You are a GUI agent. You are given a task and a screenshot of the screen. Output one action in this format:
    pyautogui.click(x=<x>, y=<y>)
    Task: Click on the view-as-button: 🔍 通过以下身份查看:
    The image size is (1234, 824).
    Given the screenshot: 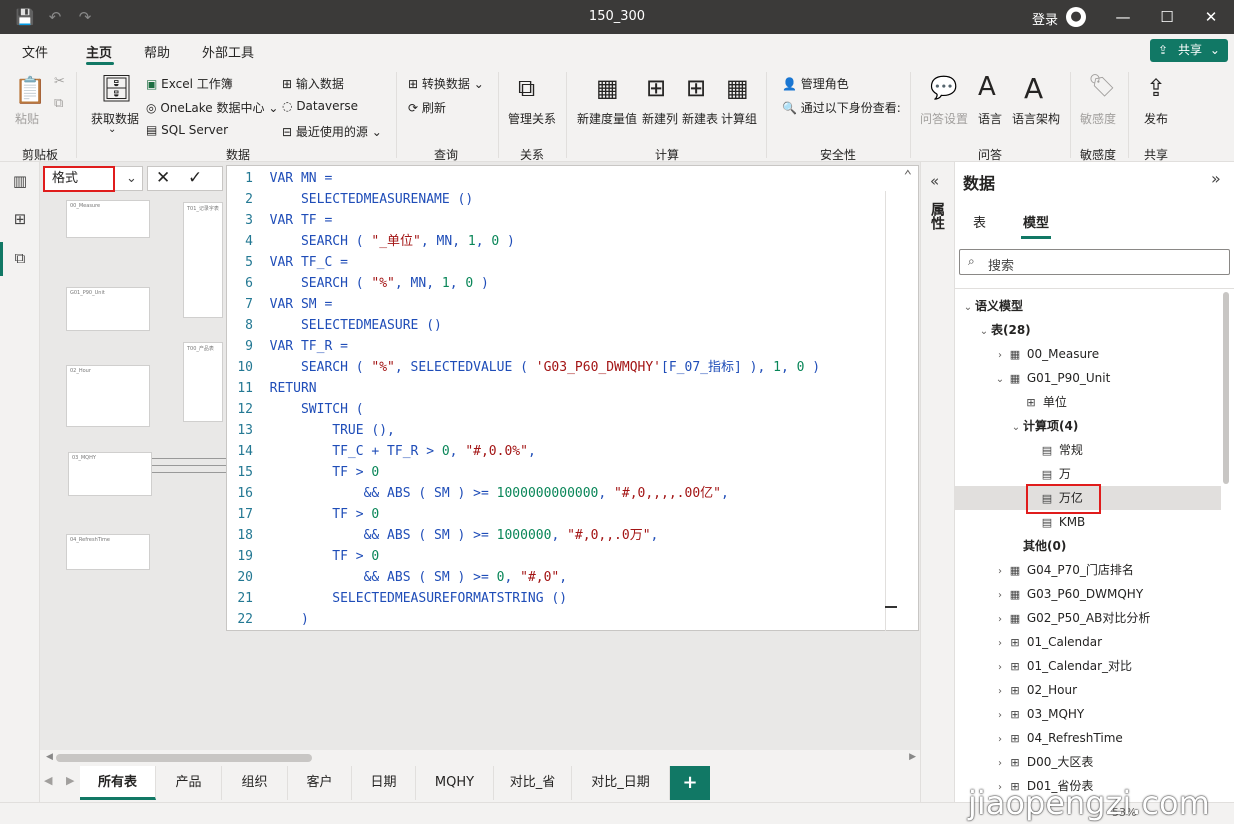 What is the action you would take?
    pyautogui.click(x=841, y=107)
    